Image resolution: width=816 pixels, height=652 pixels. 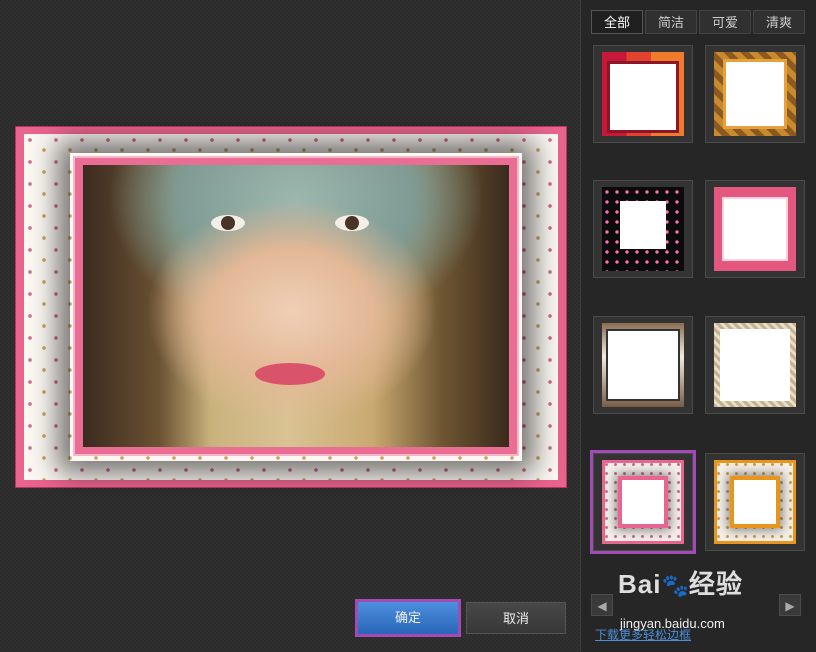 What do you see at coordinates (725, 22) in the screenshot?
I see `tab-cute: 可爱` at bounding box center [725, 22].